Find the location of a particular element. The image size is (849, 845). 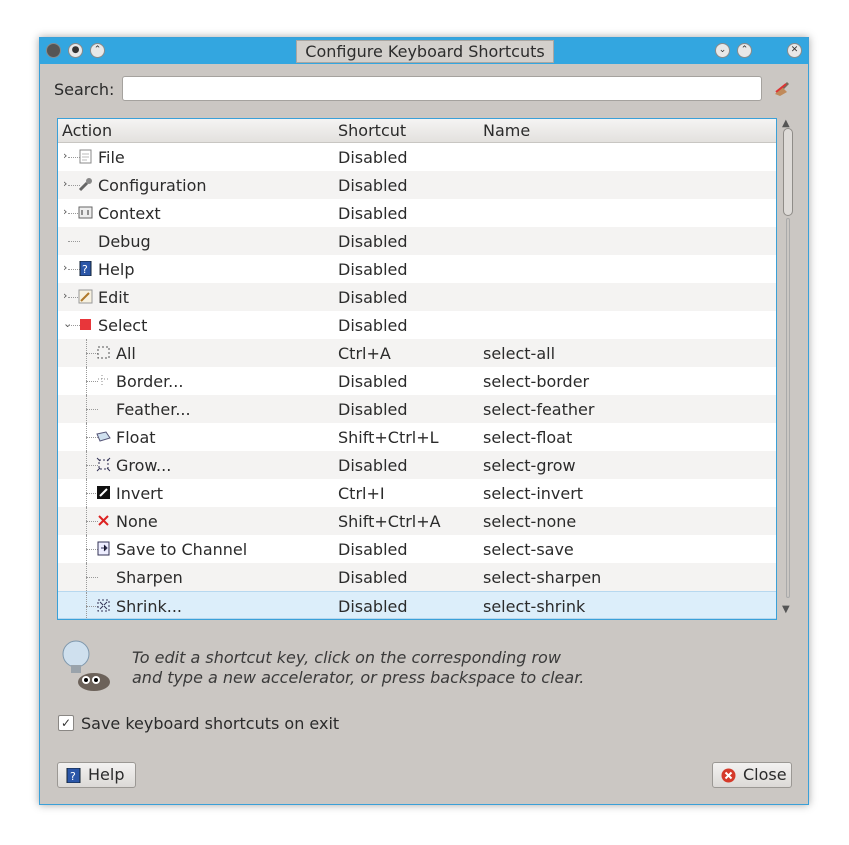

border-icon is located at coordinates (103, 380).